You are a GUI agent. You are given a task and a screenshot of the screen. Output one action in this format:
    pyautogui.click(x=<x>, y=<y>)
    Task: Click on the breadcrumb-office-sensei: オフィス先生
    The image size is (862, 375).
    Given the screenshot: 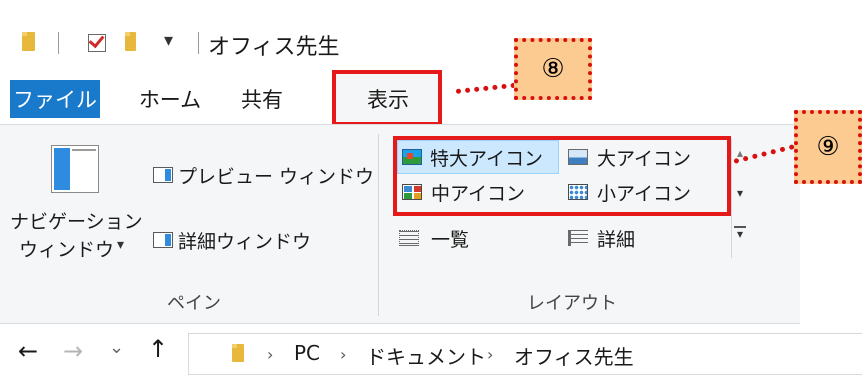 What is the action you would take?
    pyautogui.click(x=574, y=355)
    